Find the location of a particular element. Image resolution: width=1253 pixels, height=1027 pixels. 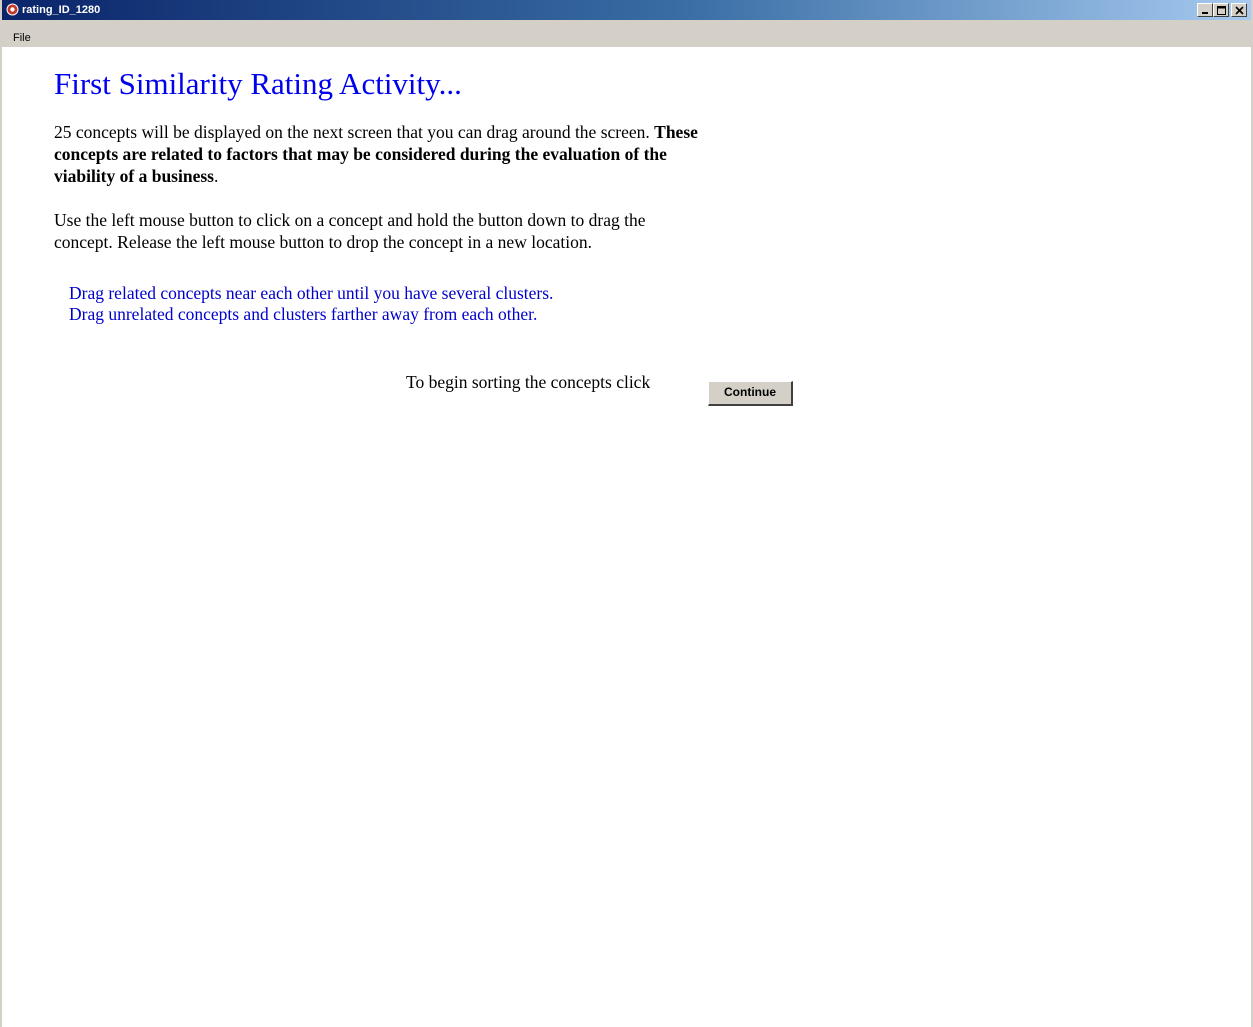

menu-item-file: File is located at coordinates (22, 38).